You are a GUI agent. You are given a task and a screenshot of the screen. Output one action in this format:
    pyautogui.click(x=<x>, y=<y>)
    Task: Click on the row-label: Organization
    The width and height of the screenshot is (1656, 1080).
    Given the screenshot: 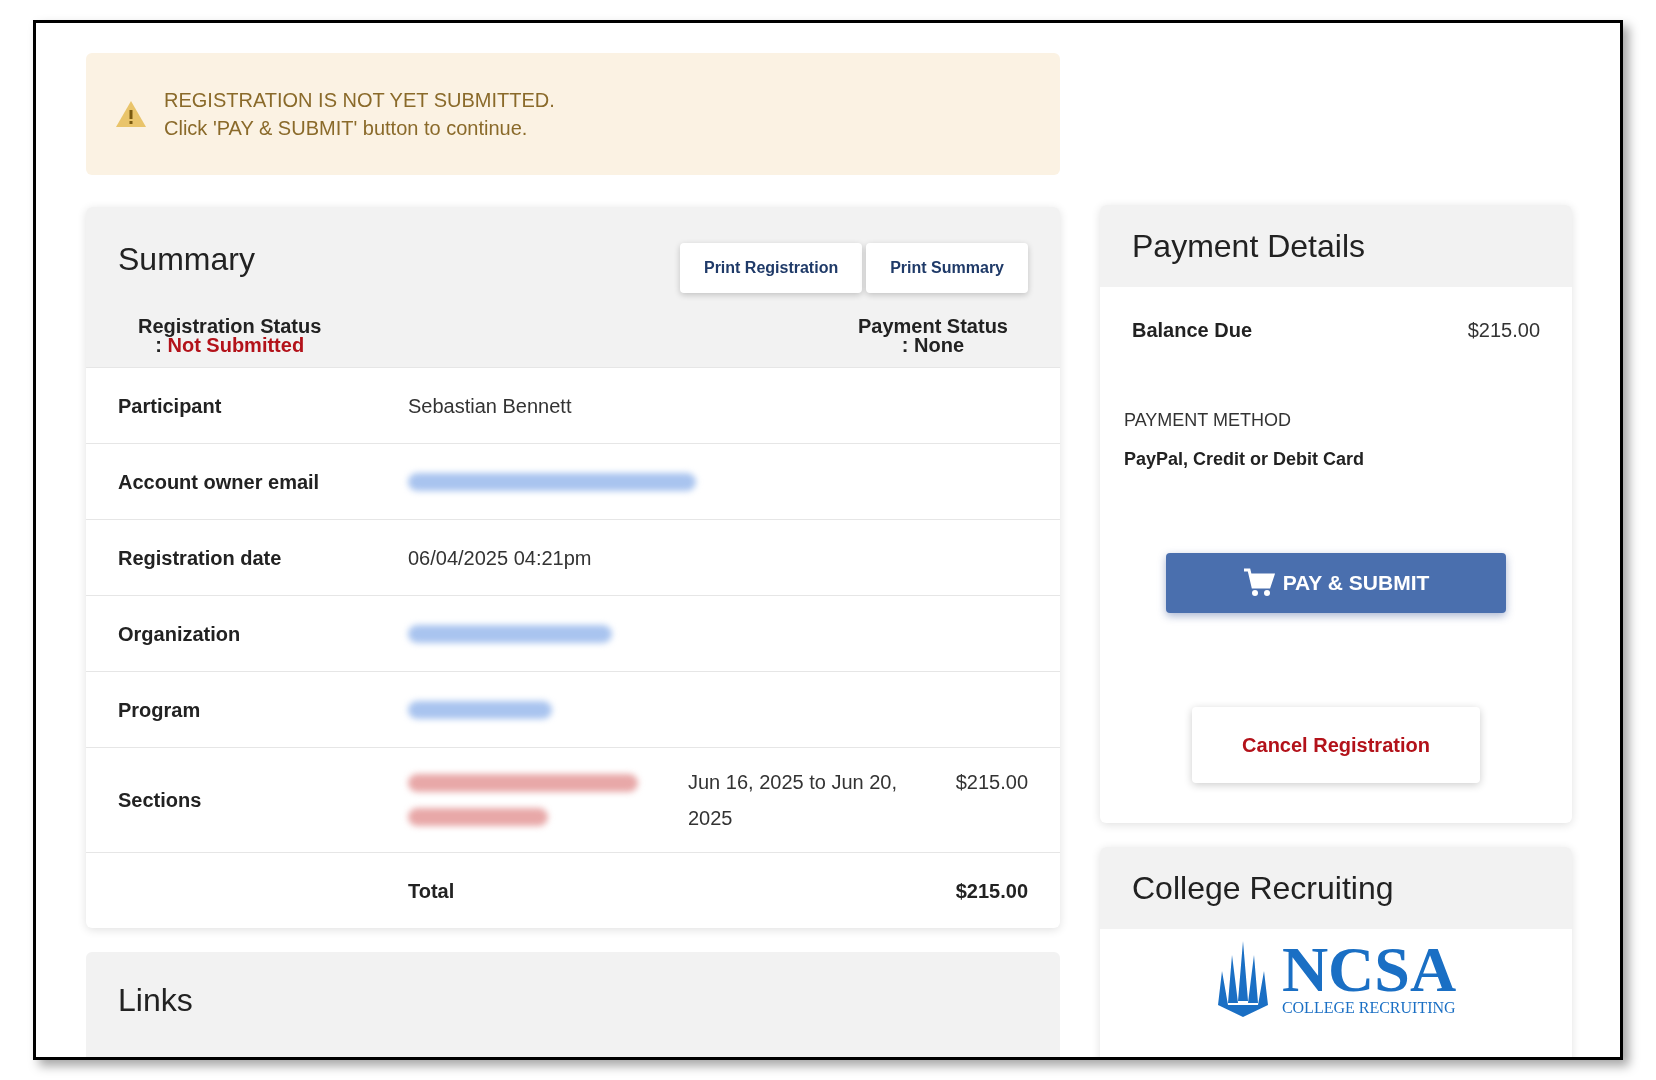 What is the action you would take?
    pyautogui.click(x=180, y=634)
    